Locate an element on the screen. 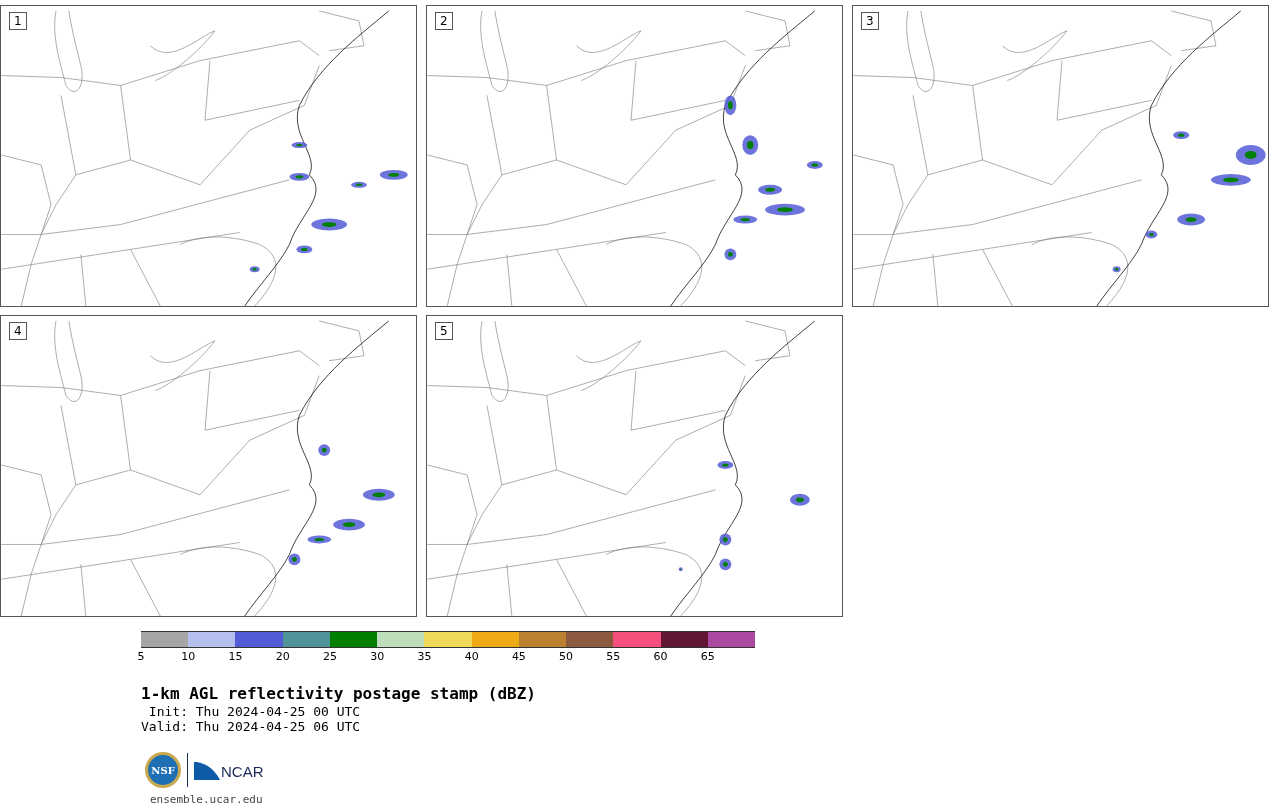 The height and width of the screenshot is (809, 1280). panel-number: 4 is located at coordinates (18, 331).